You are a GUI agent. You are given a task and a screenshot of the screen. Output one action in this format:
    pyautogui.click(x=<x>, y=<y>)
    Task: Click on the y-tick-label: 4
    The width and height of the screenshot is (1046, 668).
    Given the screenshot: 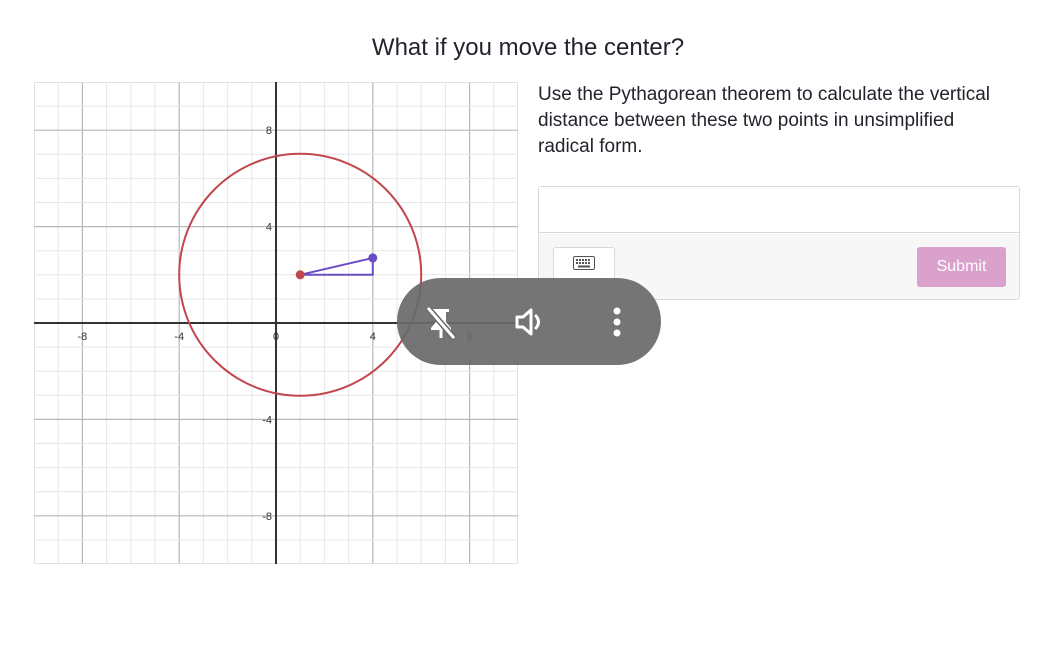 What is the action you would take?
    pyautogui.click(x=269, y=228)
    